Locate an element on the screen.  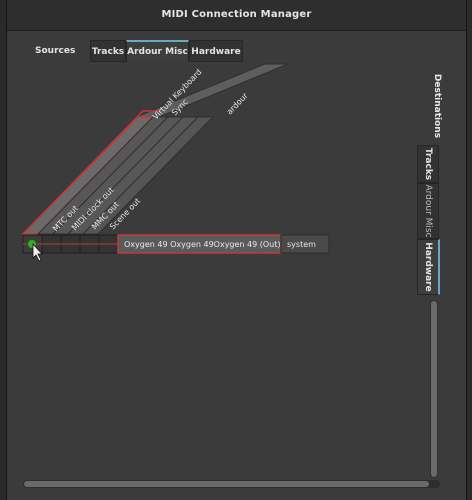
sources-heading: Sources is located at coordinates (55, 51).